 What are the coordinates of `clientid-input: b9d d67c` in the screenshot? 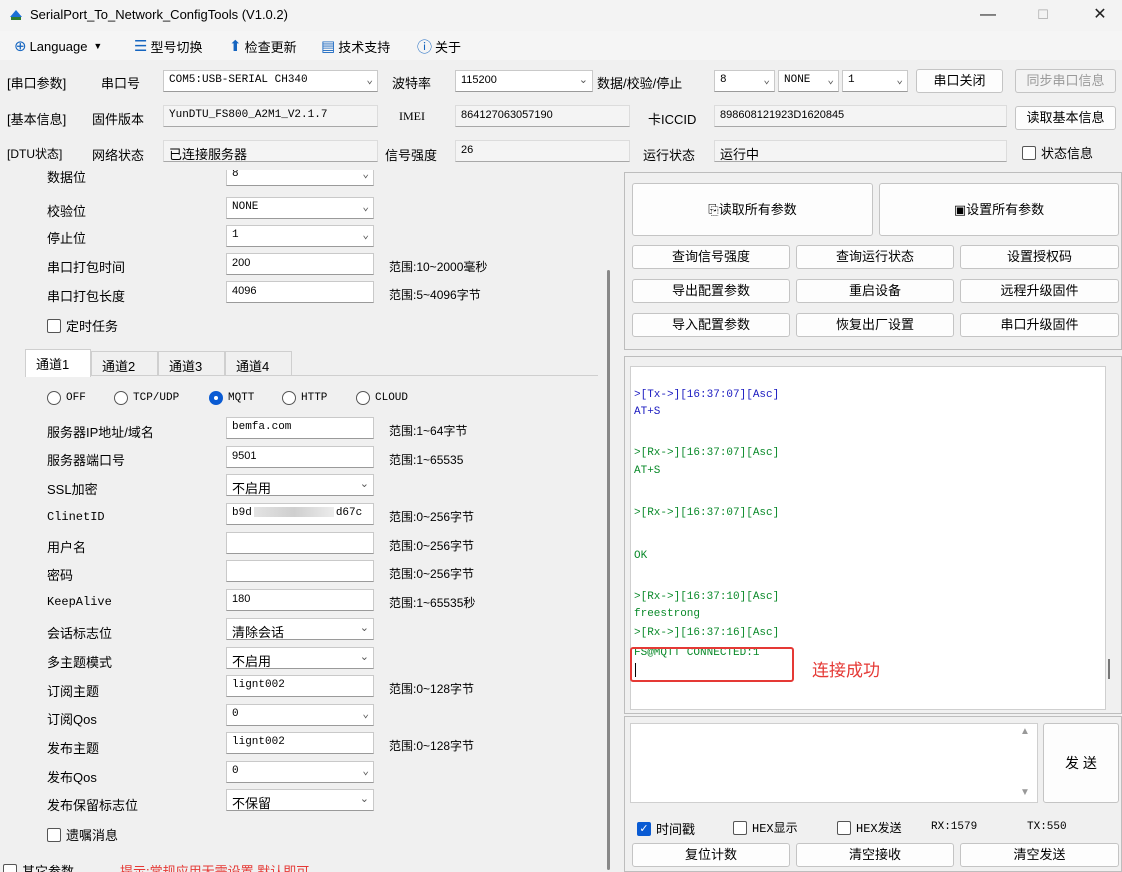 It's located at (300, 514).